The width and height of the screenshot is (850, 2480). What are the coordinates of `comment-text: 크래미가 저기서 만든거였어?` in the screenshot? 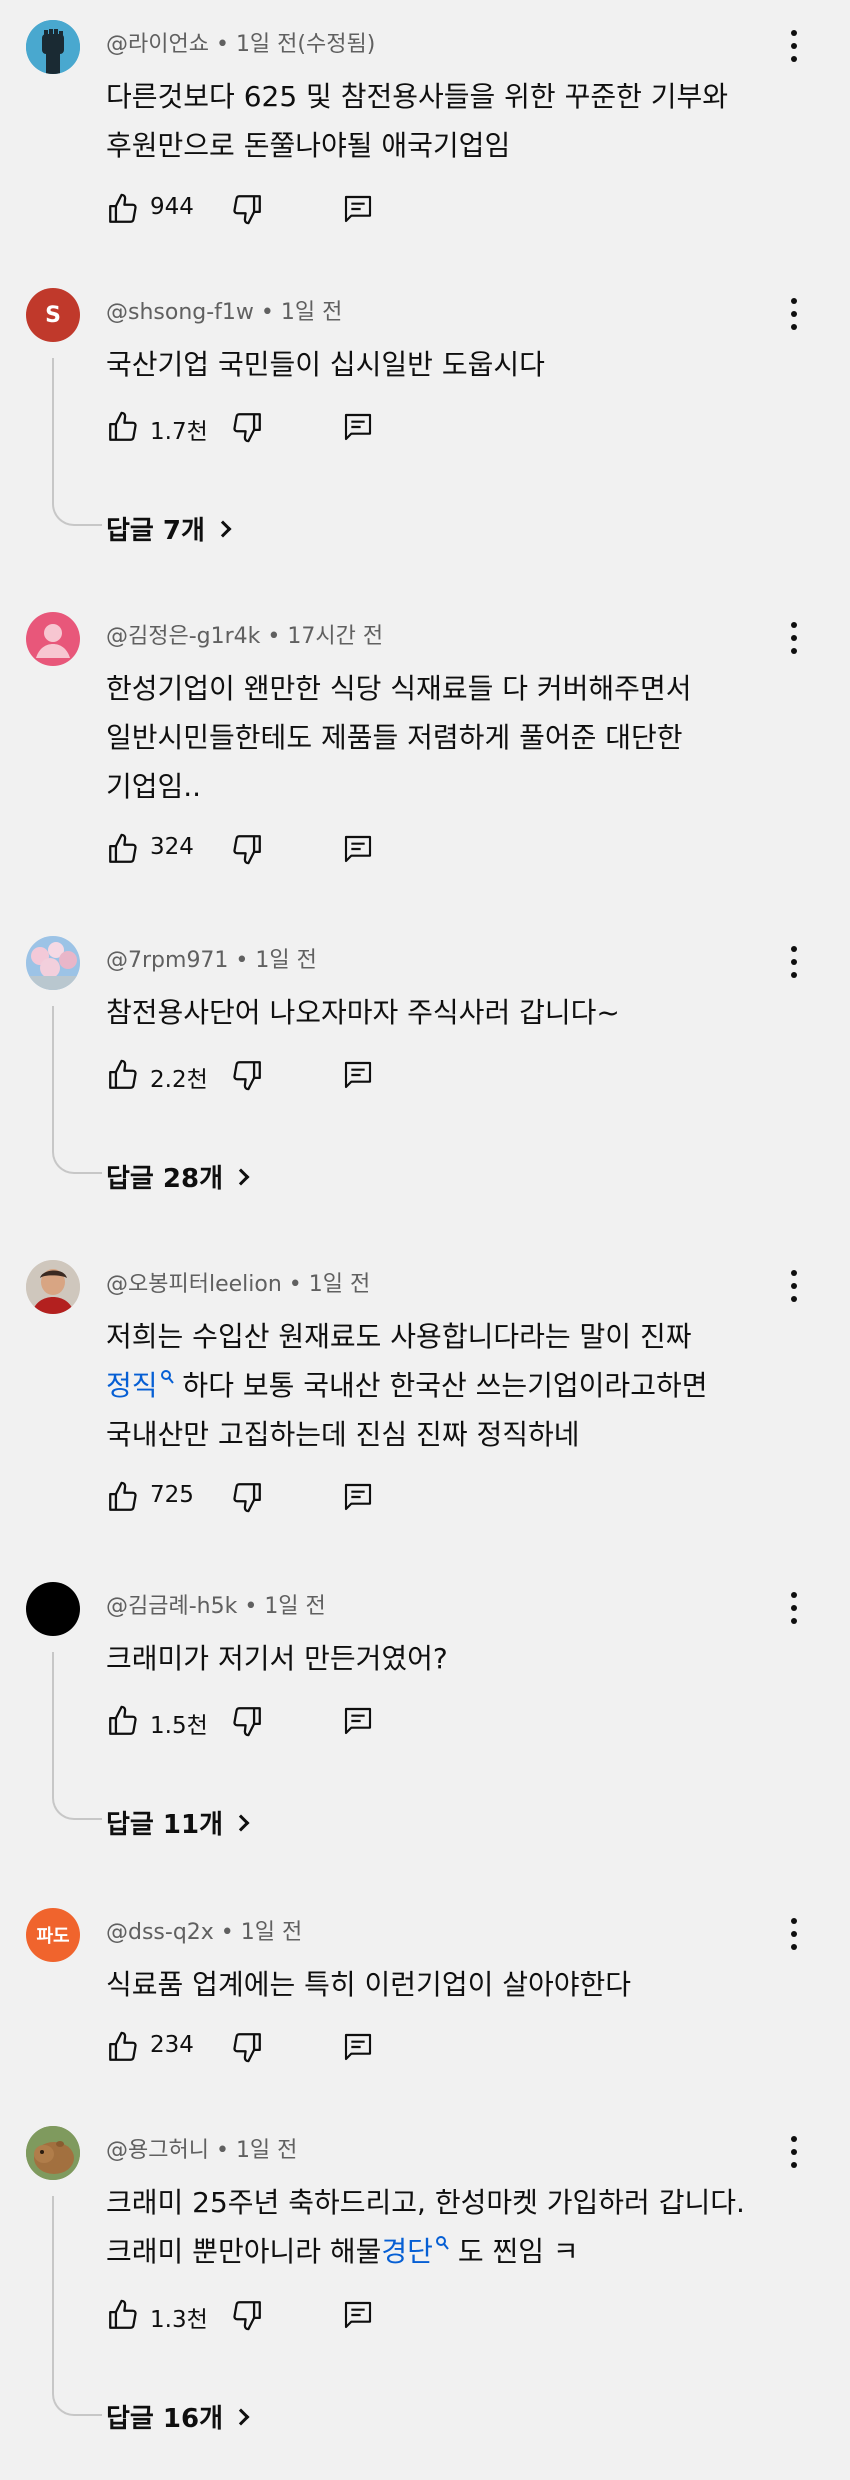 It's located at (456, 1658).